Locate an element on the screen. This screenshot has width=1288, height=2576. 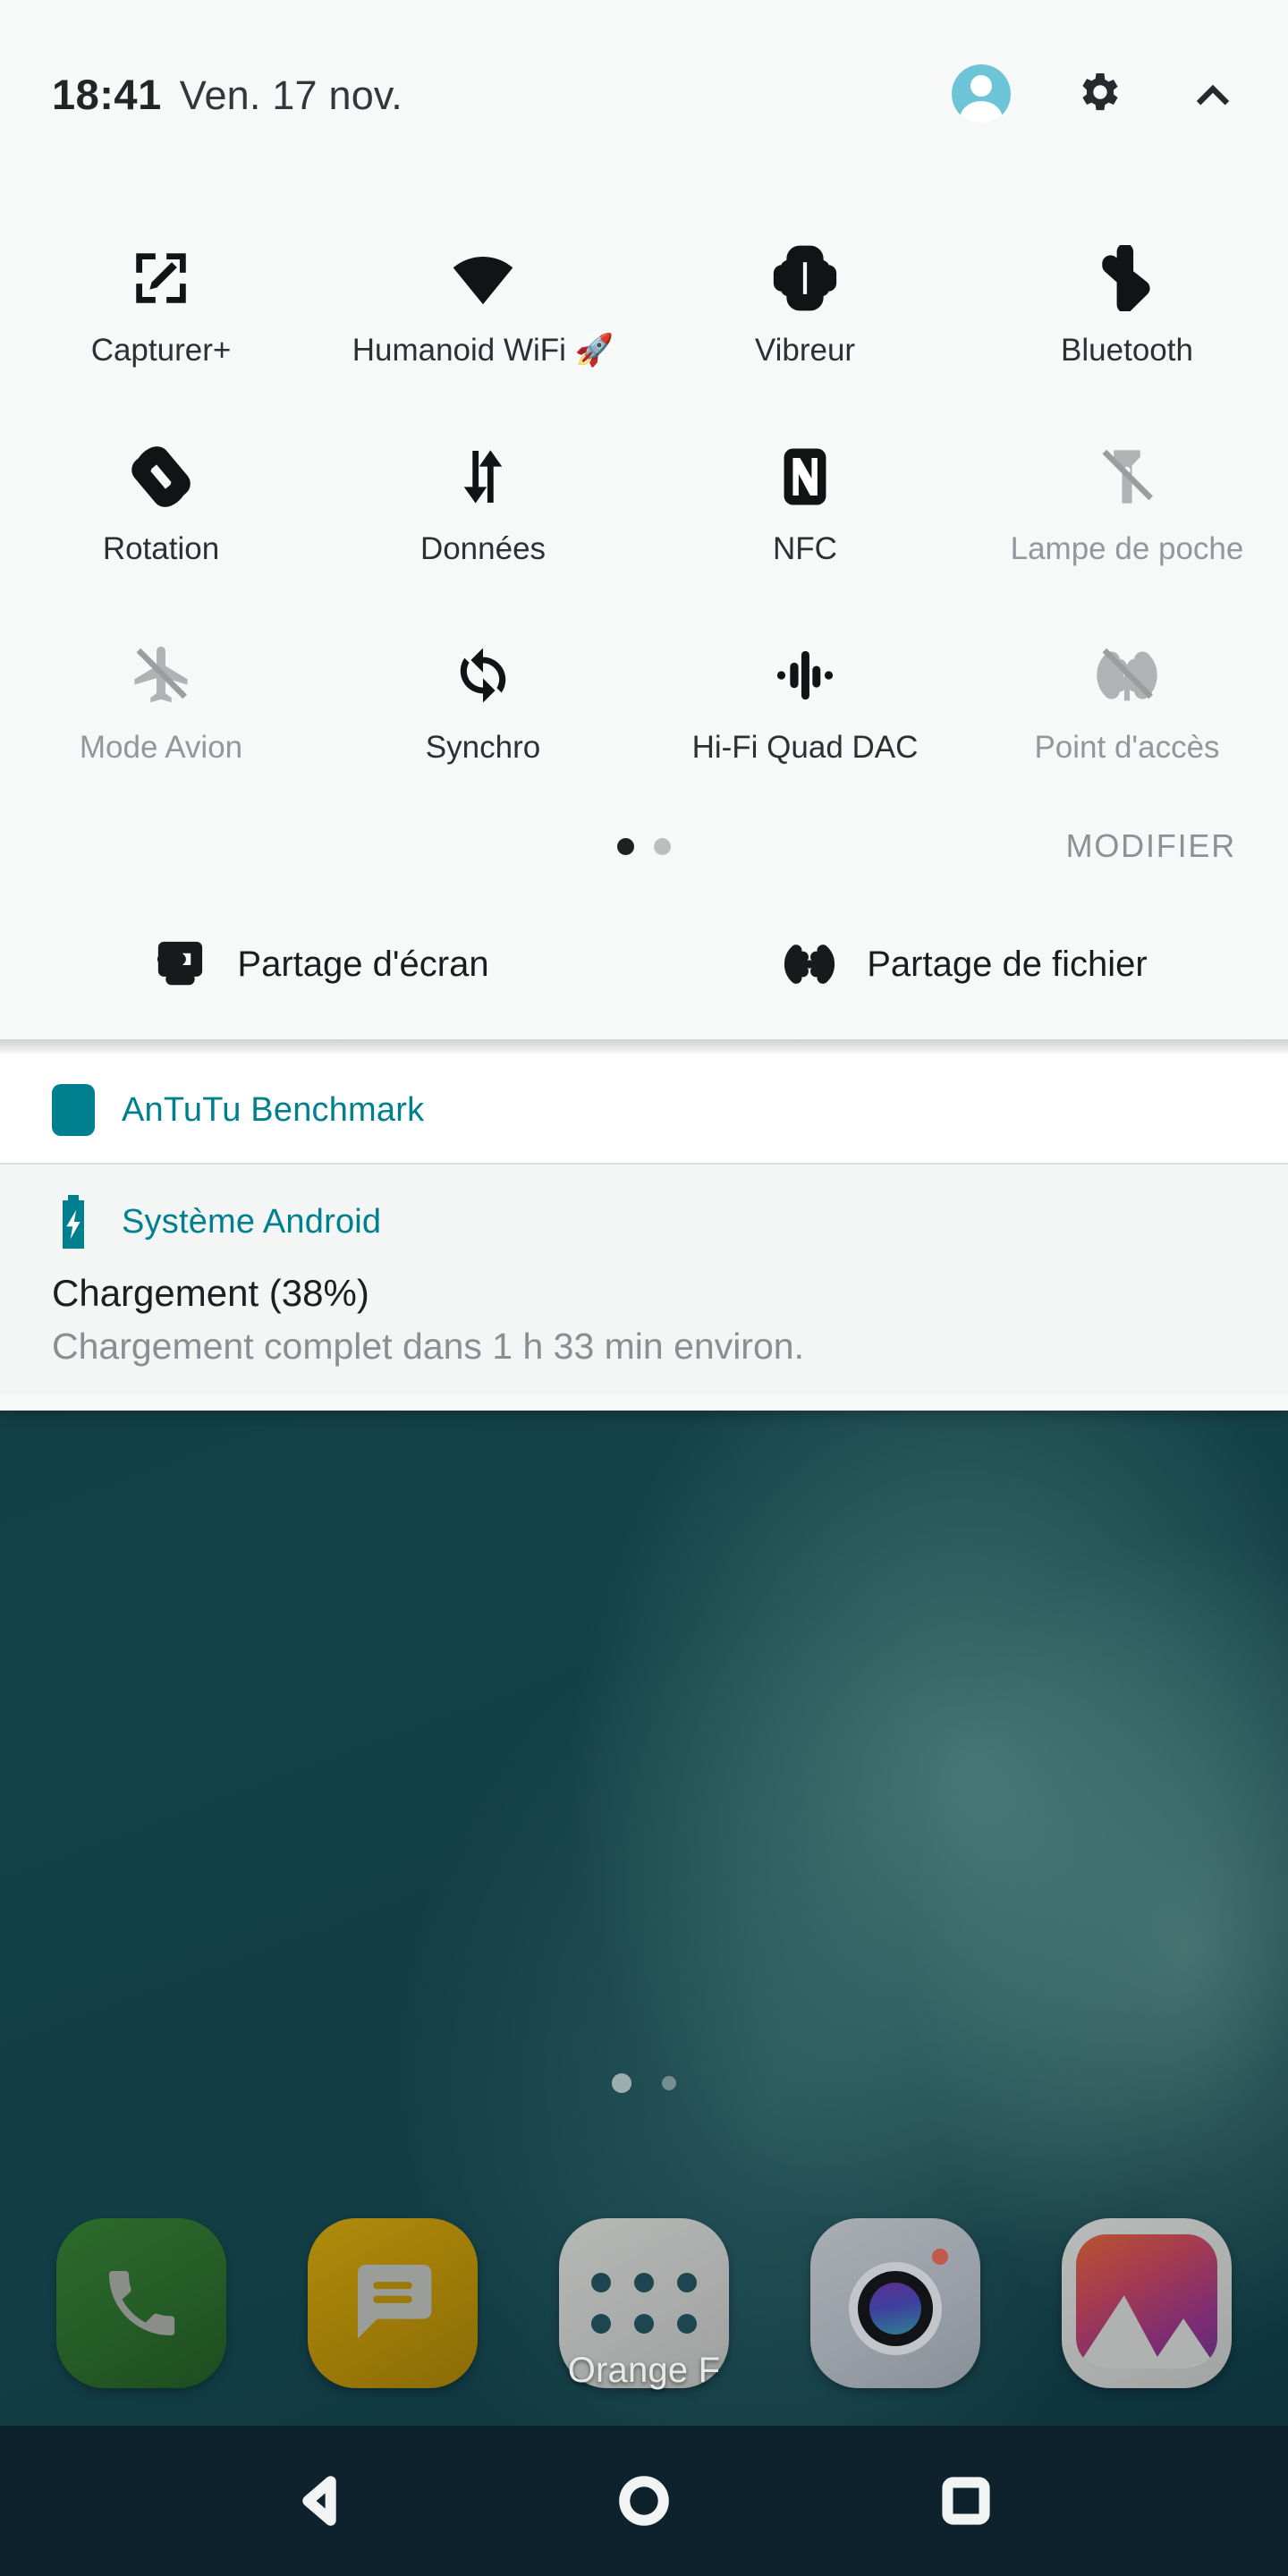
qs-tile-label: Synchro is located at coordinates (483, 747).